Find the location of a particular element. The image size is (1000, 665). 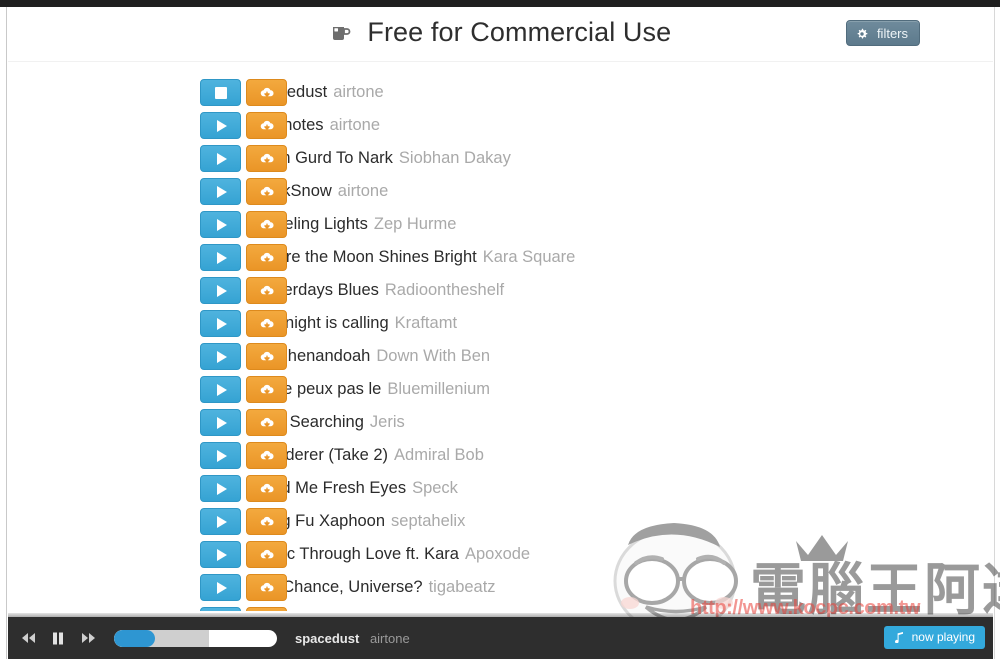

track-artist: Zep Hurme is located at coordinates (415, 224).